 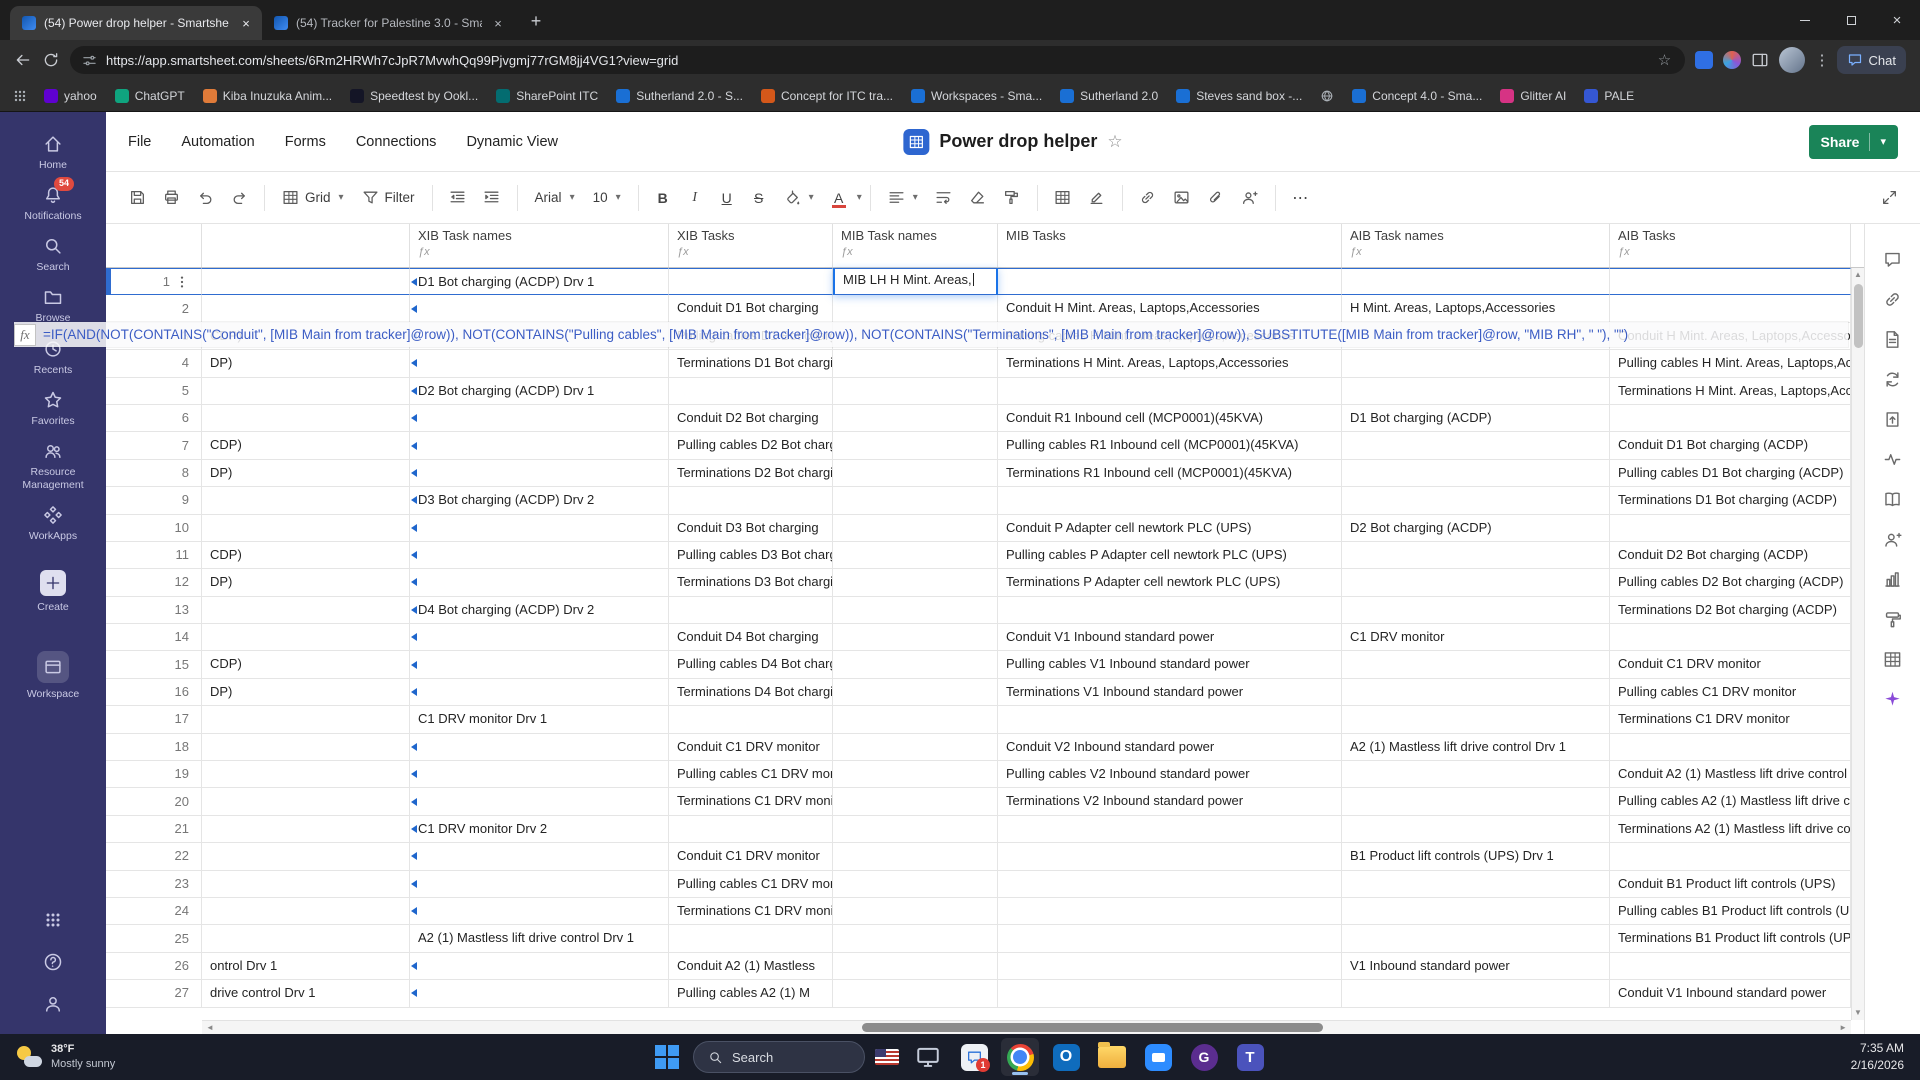 What do you see at coordinates (1476, 692) in the screenshot?
I see `cell-r16-aib_name` at bounding box center [1476, 692].